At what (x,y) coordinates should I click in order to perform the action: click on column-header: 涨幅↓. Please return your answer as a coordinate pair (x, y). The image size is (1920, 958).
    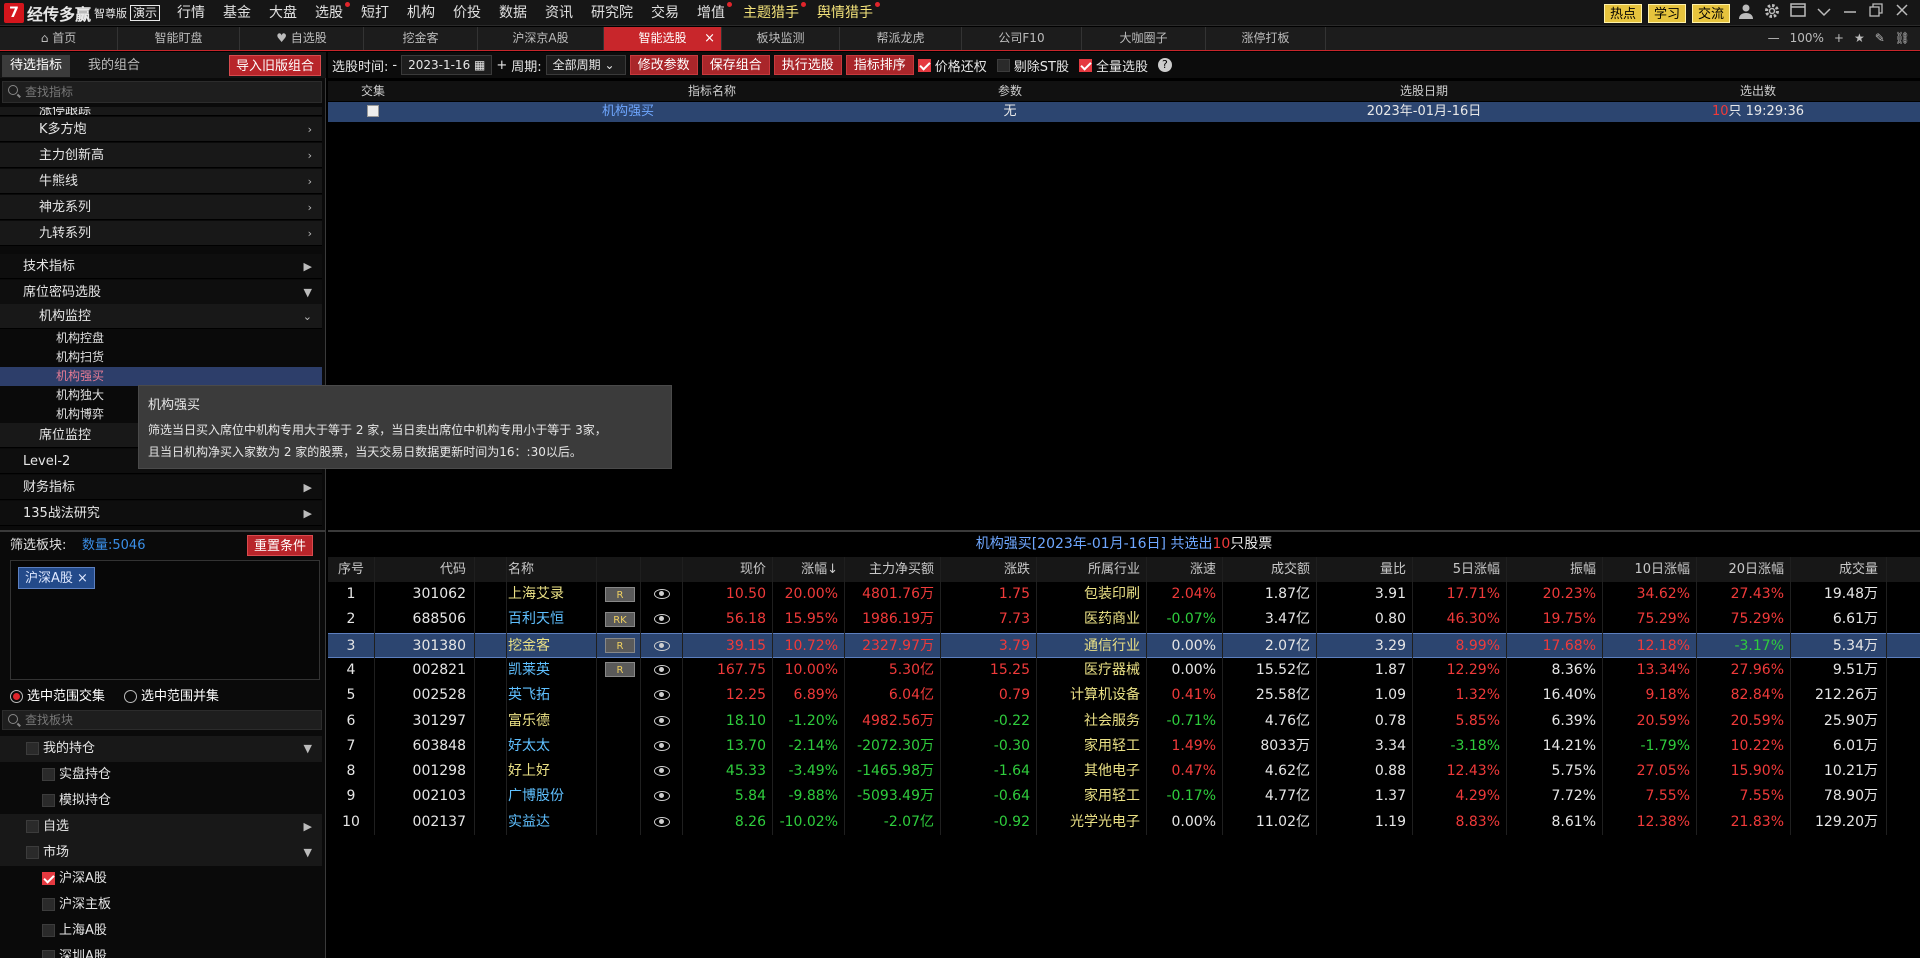
    Looking at the image, I should click on (808, 569).